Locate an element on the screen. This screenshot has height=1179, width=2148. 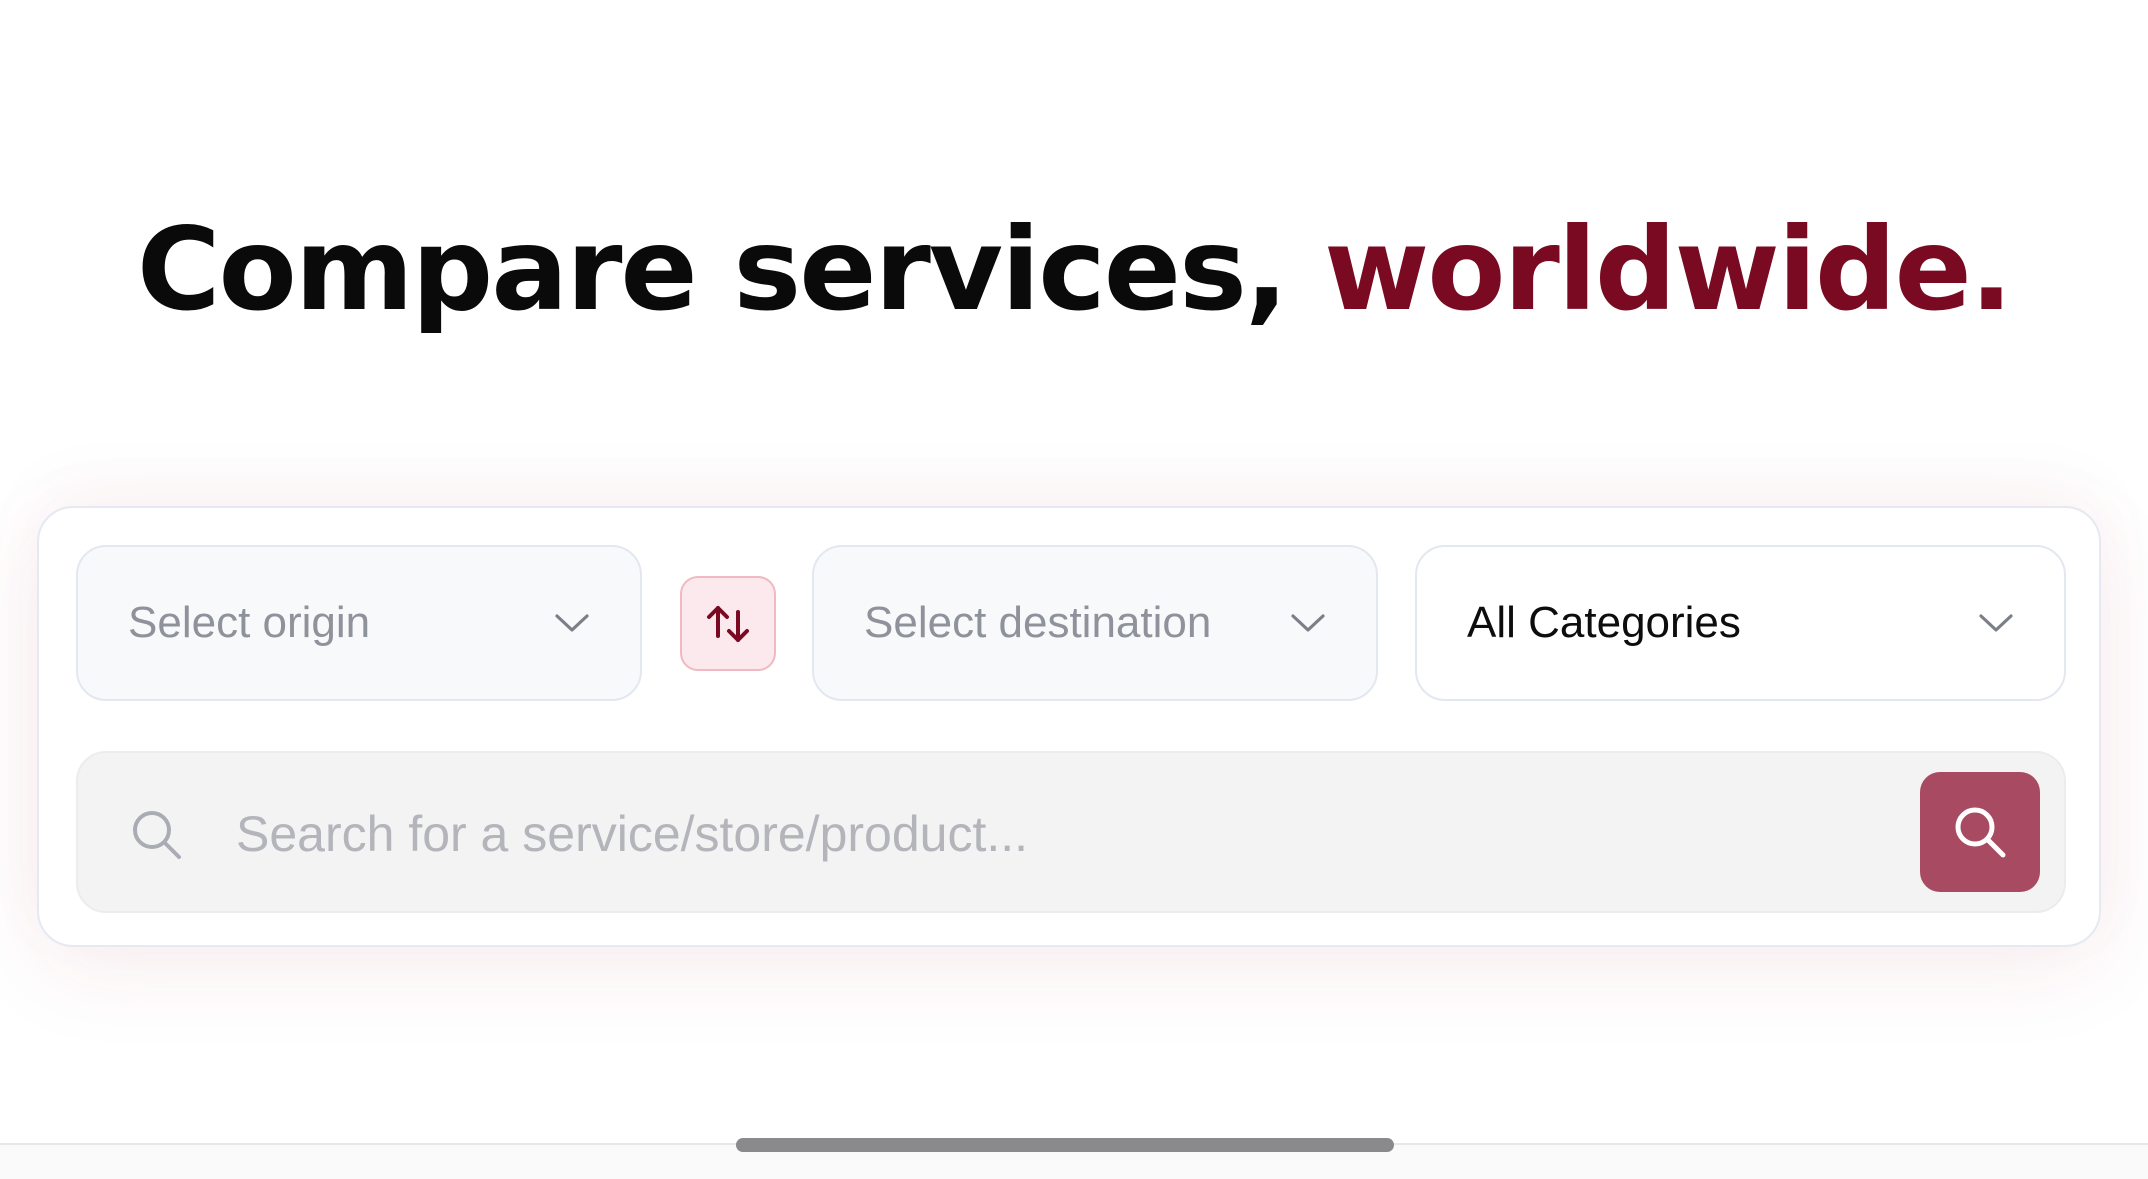
category-select: All Categories is located at coordinates (1740, 623).